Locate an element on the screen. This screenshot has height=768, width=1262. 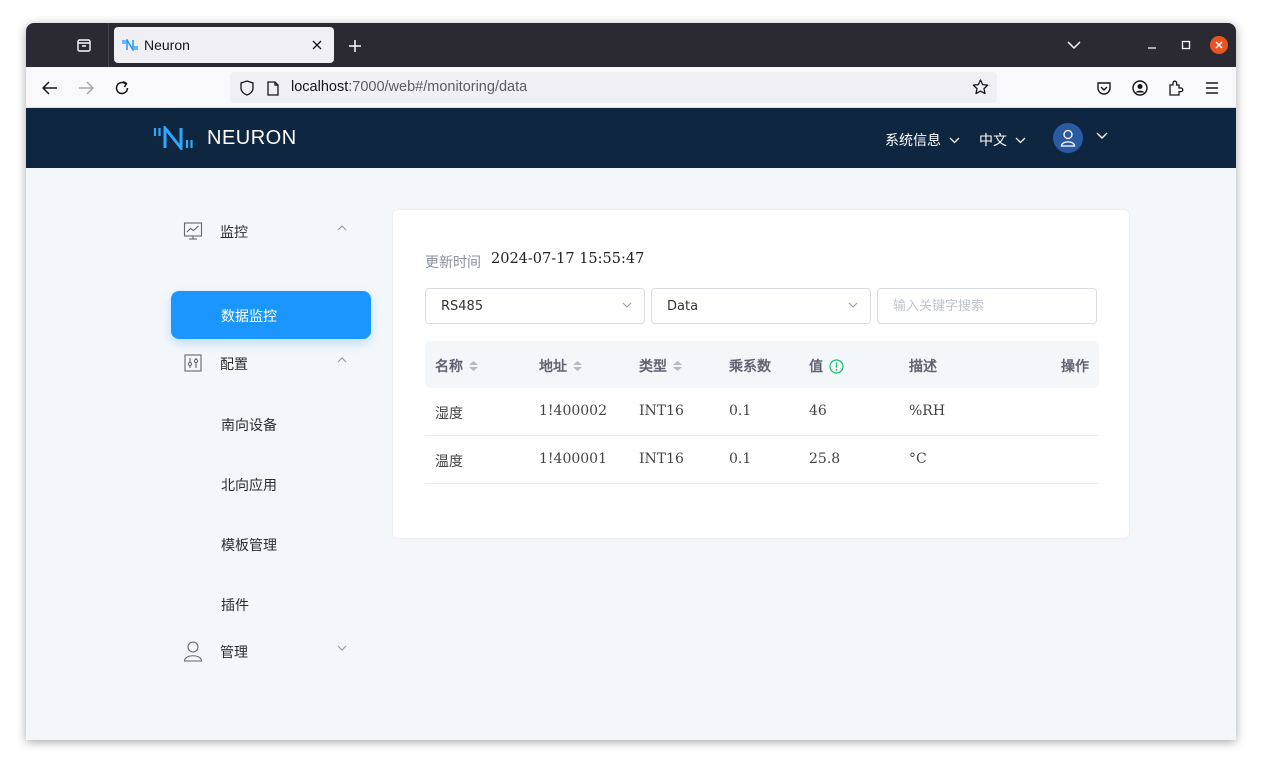
url-text: localhost:7000/web#/monitoring/data is located at coordinates (409, 87).